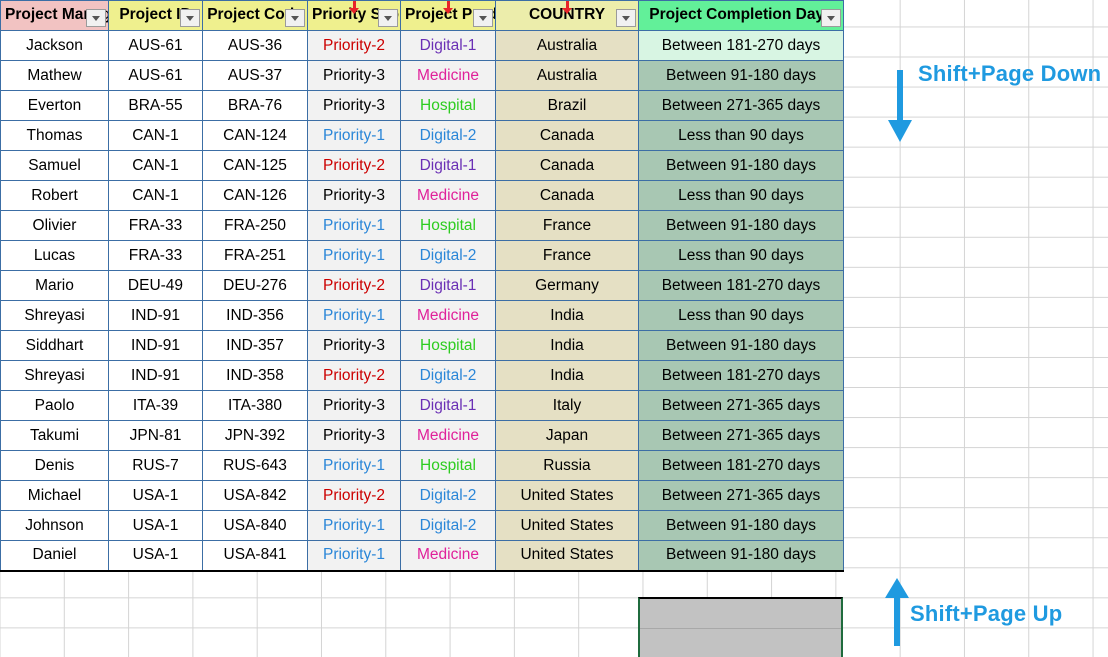  Describe the element at coordinates (54, 75) in the screenshot. I see `cell-manager: Mathew` at that location.